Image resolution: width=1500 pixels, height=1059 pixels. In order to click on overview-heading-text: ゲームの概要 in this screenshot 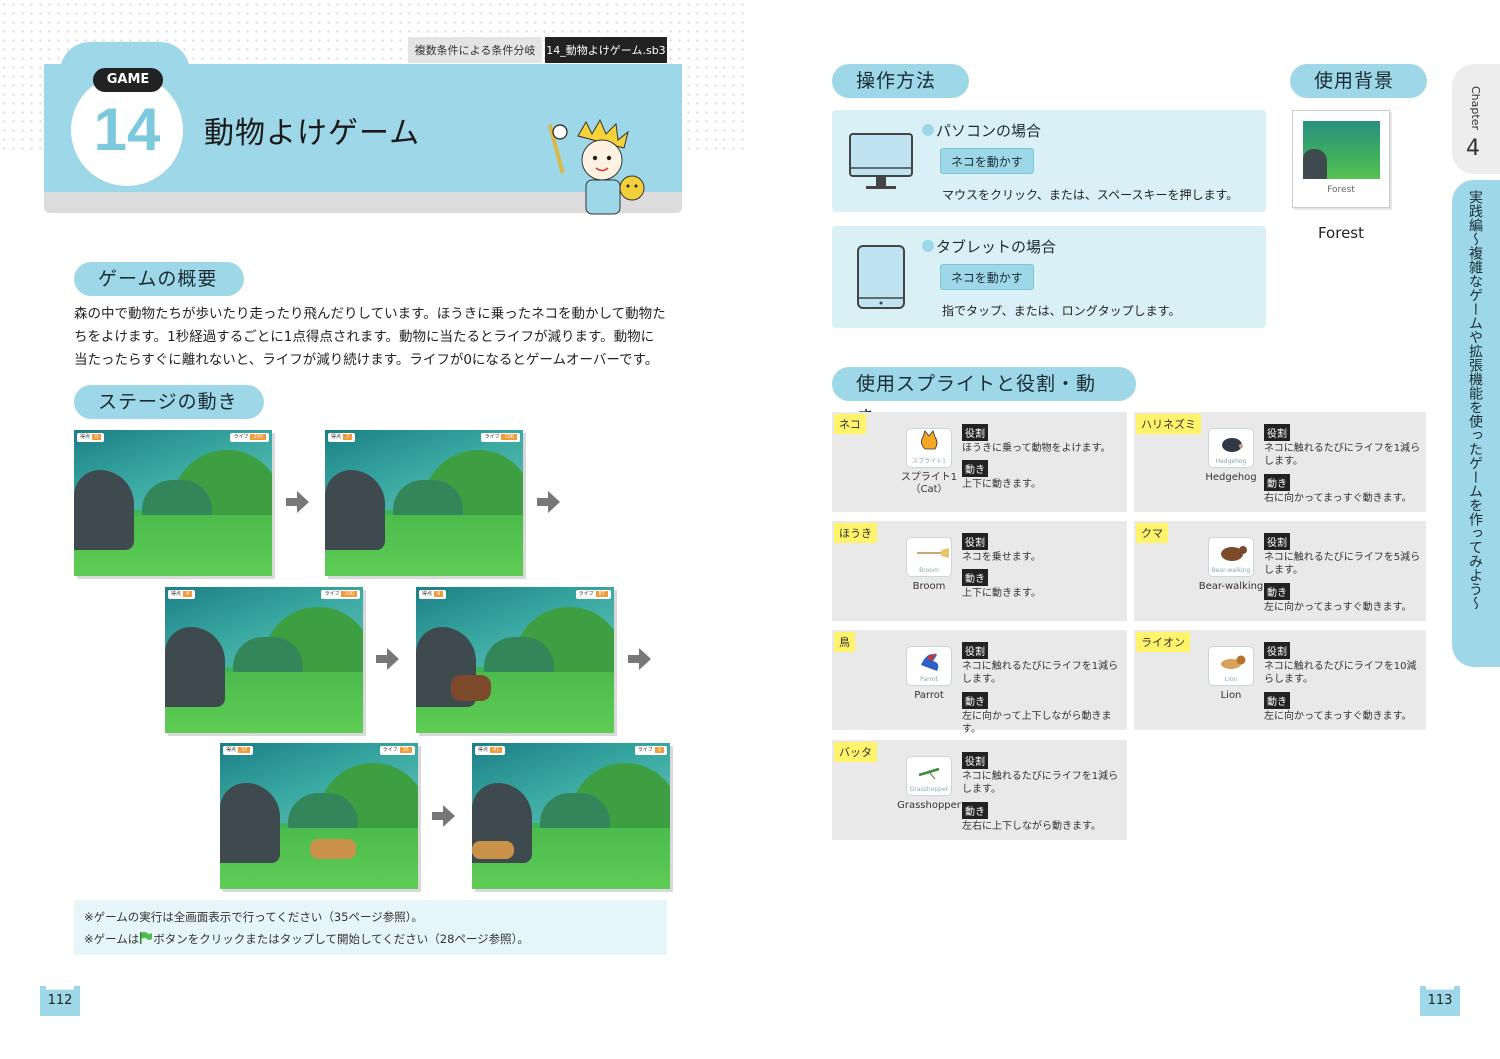, I will do `click(158, 279)`.